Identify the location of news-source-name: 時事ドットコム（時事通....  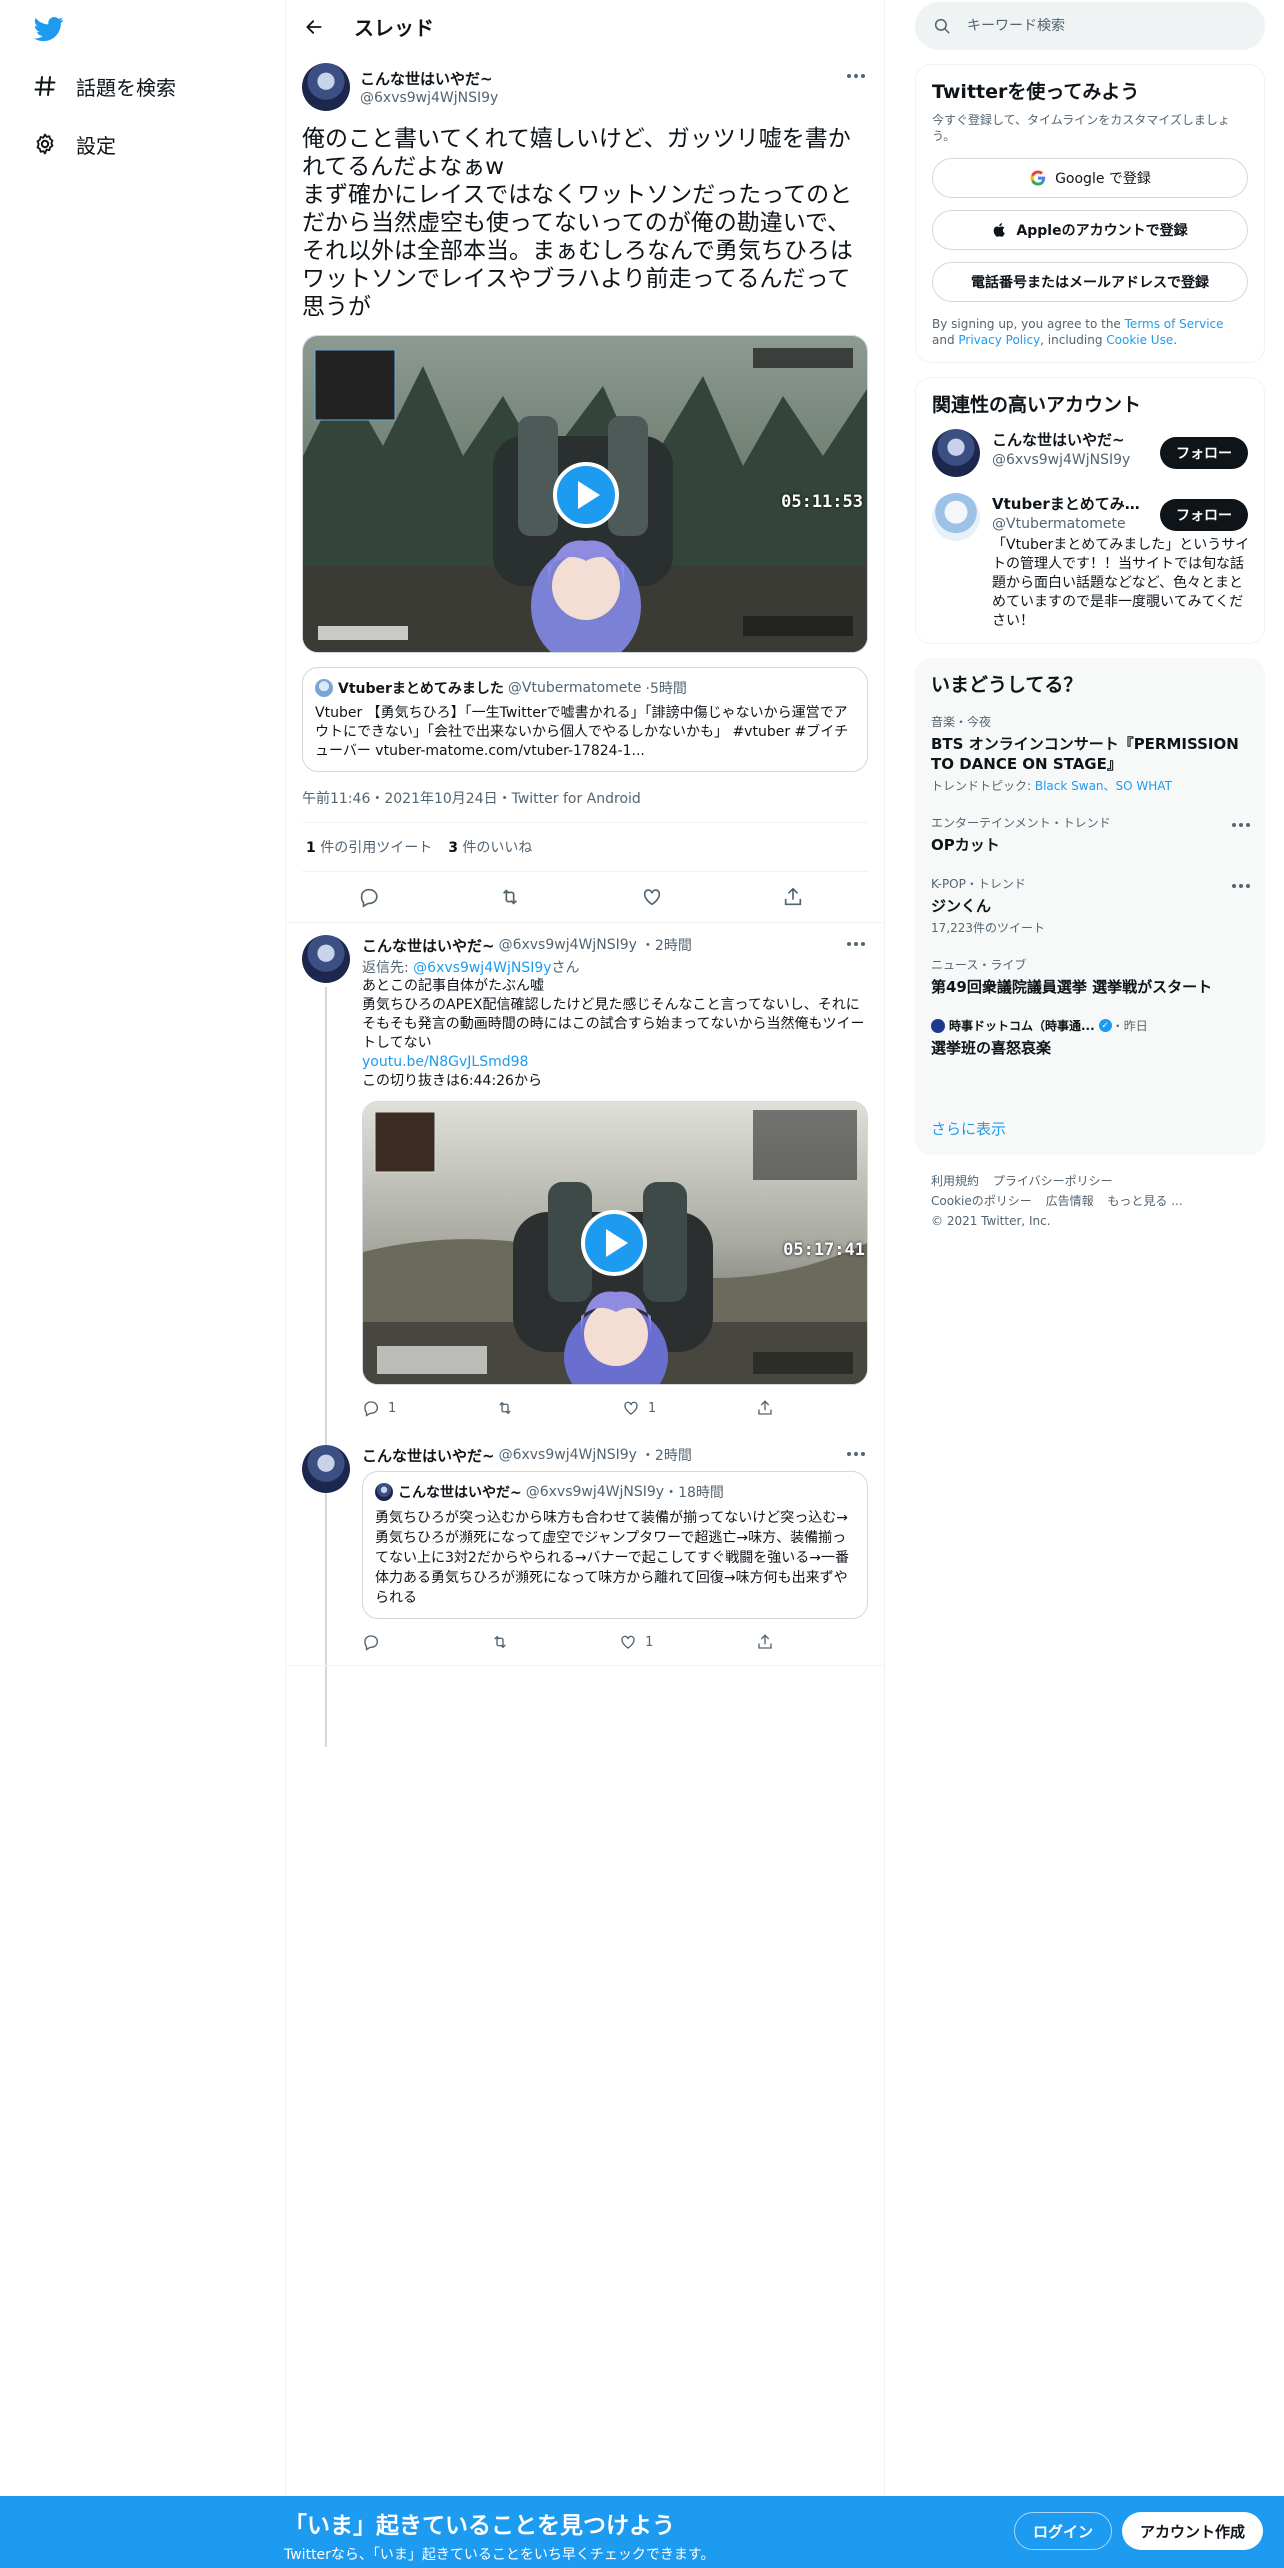
(1022, 1026).